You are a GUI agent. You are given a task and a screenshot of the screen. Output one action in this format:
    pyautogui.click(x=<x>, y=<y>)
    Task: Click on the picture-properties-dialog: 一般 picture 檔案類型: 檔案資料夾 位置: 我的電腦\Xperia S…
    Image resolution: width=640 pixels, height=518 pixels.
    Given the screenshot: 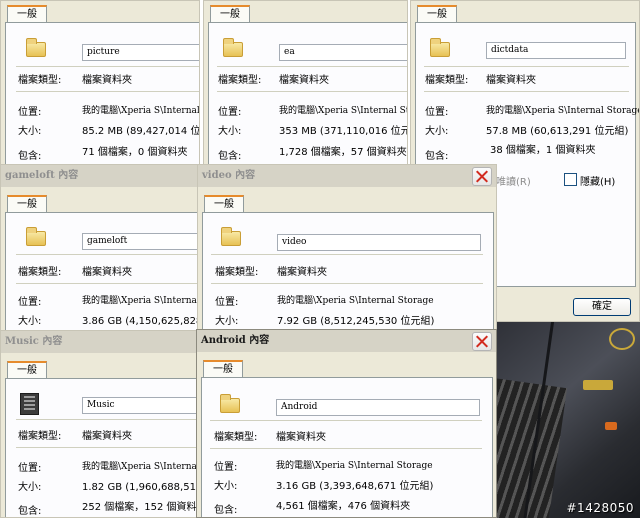 What is the action you would take?
    pyautogui.click(x=100, y=82)
    